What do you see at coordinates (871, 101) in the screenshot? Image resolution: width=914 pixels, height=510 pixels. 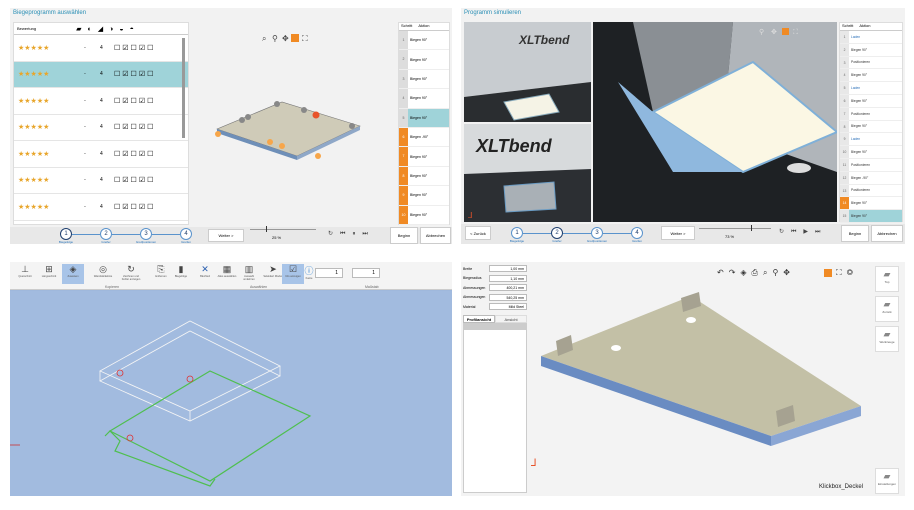 I see `step-list-item: 6 Biegen 90°` at bounding box center [871, 101].